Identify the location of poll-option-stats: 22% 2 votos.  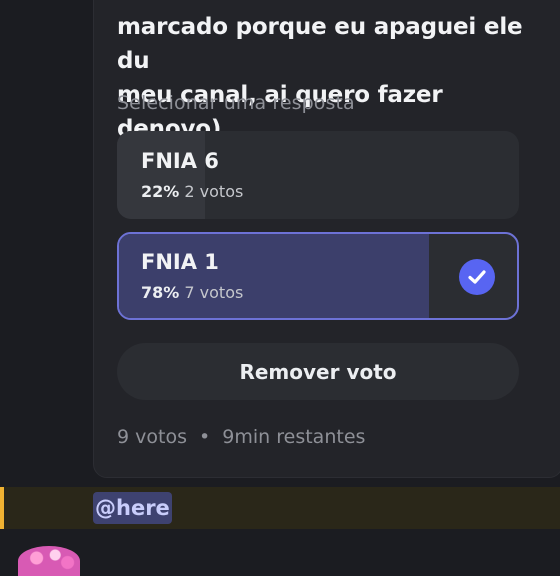
(192, 191).